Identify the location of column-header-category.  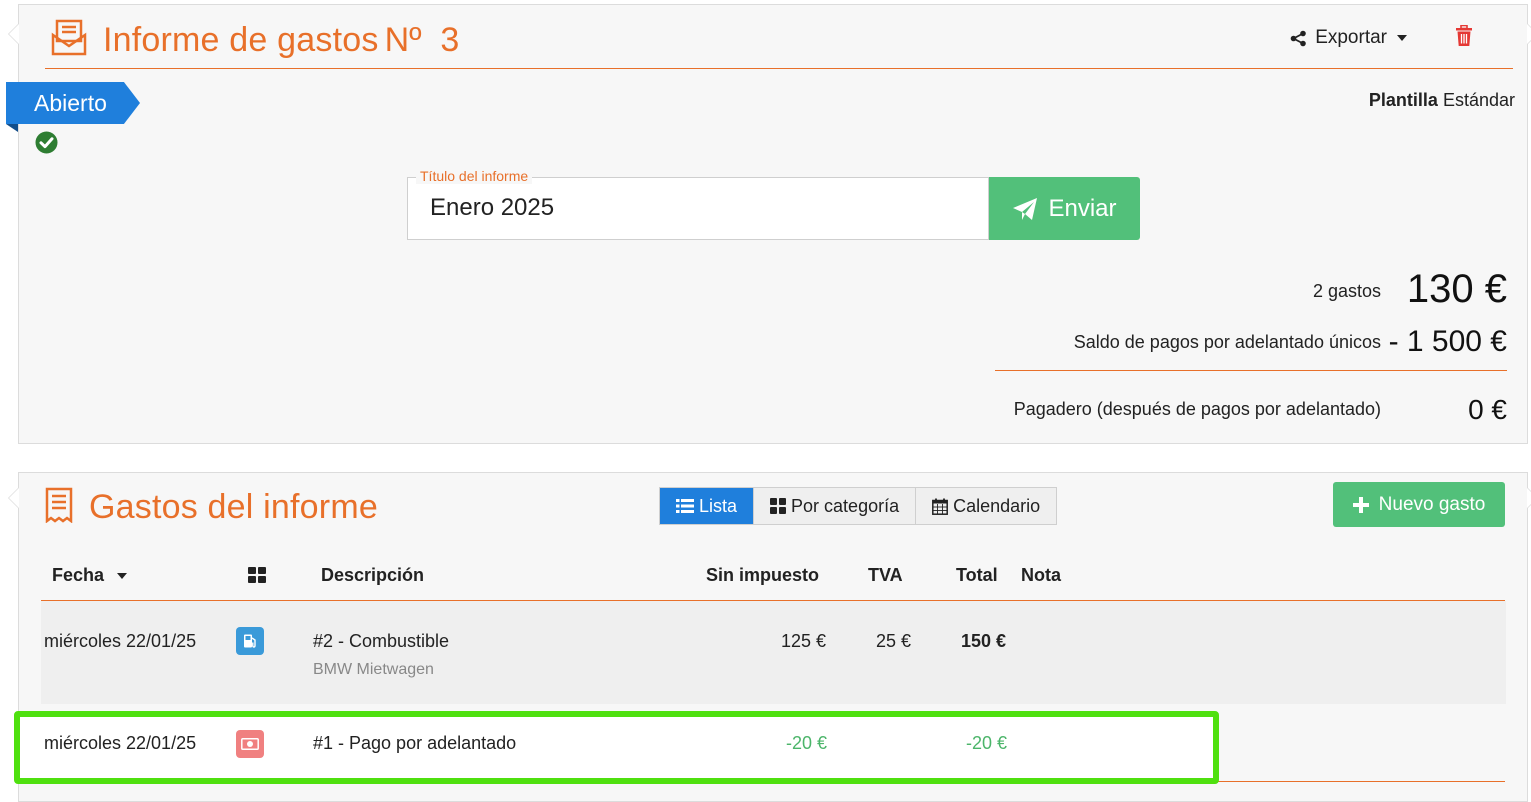
(257, 577).